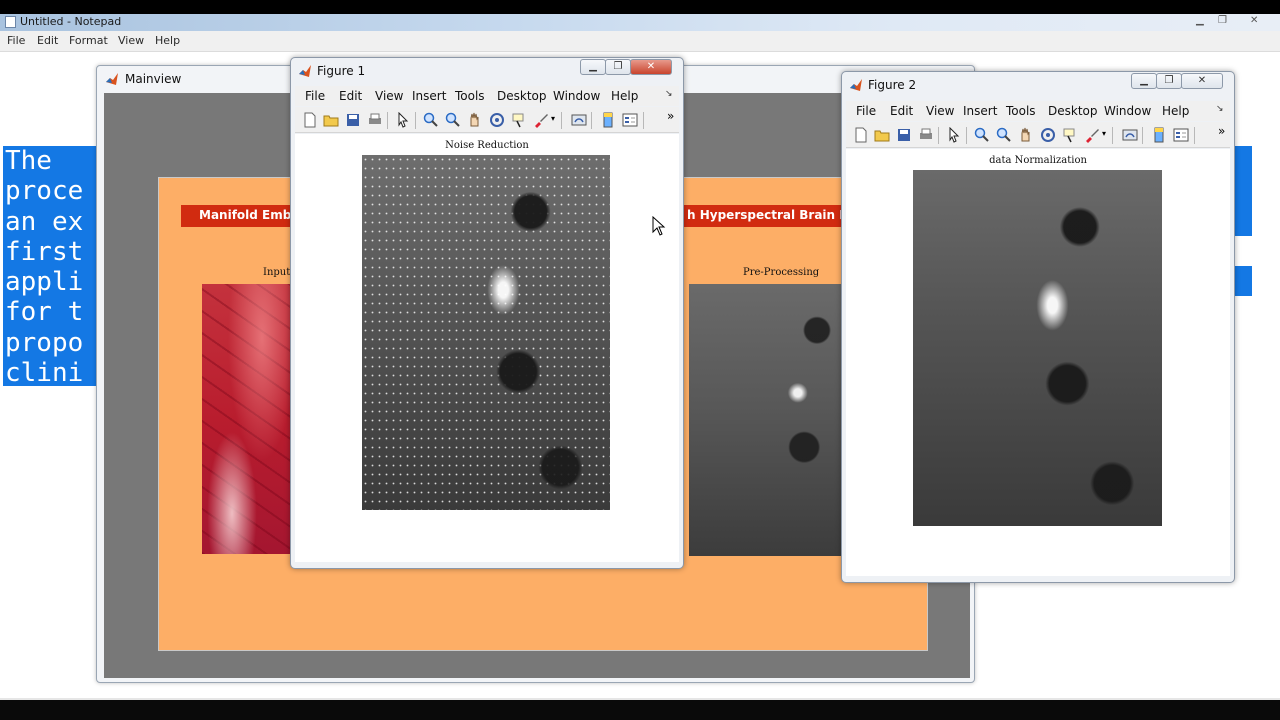 Image resolution: width=1280 pixels, height=720 pixels. I want to click on mouse-cursor-icon, so click(659, 226).